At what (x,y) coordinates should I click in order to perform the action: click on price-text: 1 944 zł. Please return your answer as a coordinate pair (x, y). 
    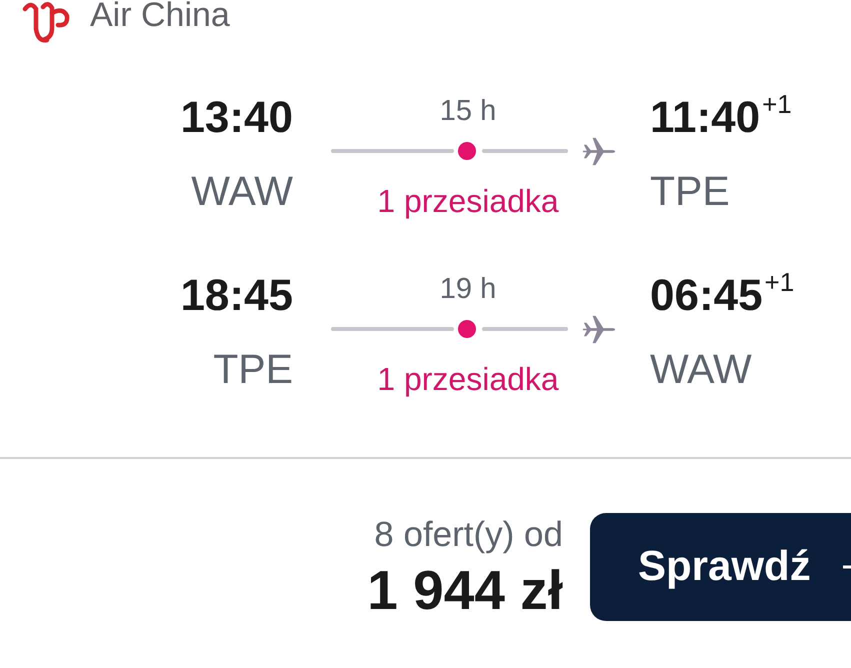
    Looking at the image, I should click on (465, 591).